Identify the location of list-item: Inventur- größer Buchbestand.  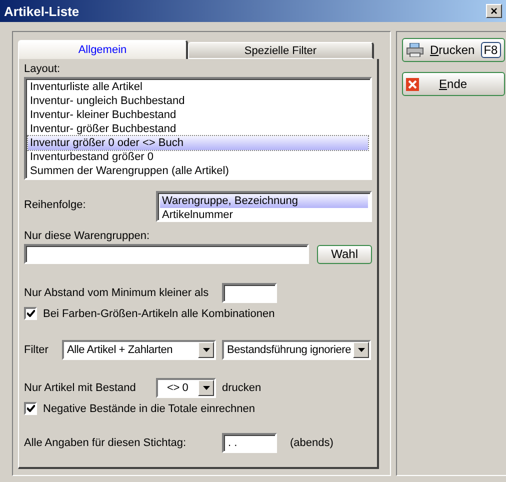
(198, 129).